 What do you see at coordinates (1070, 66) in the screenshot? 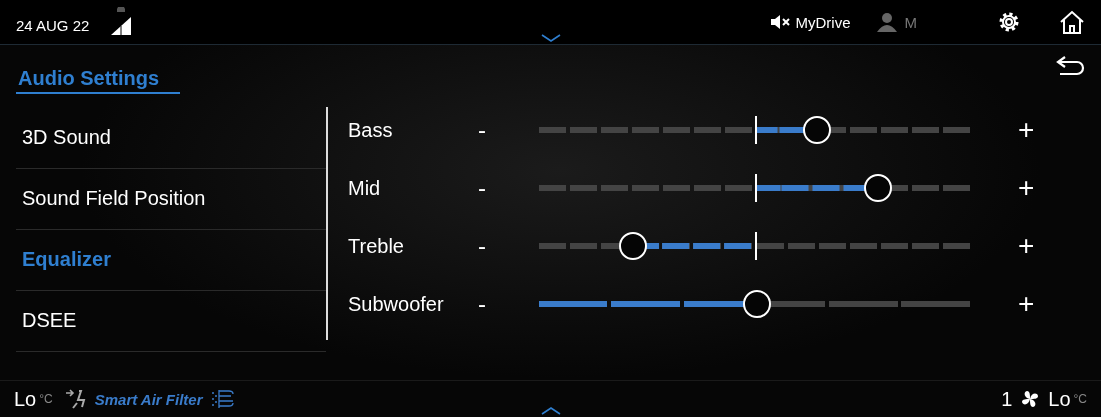
I see `back-icon` at bounding box center [1070, 66].